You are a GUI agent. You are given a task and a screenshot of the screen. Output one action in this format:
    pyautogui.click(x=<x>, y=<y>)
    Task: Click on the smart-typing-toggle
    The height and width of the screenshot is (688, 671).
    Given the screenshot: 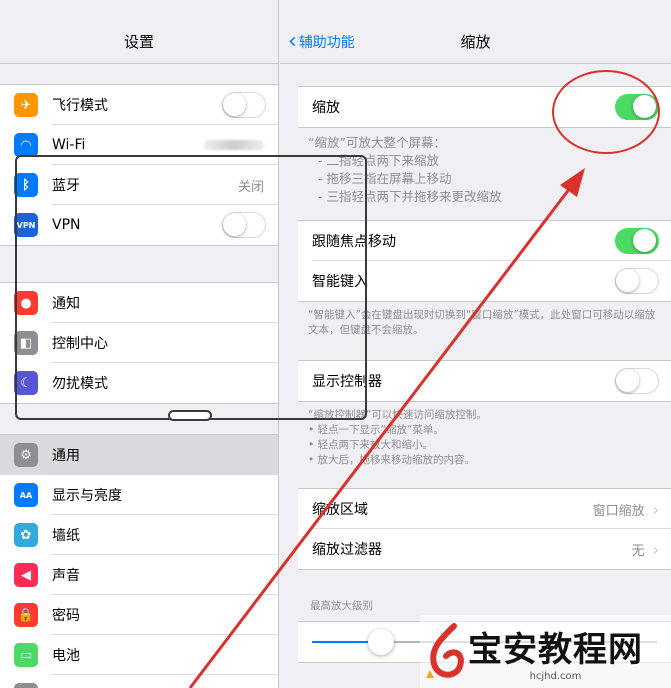 What is the action you would take?
    pyautogui.click(x=637, y=281)
    